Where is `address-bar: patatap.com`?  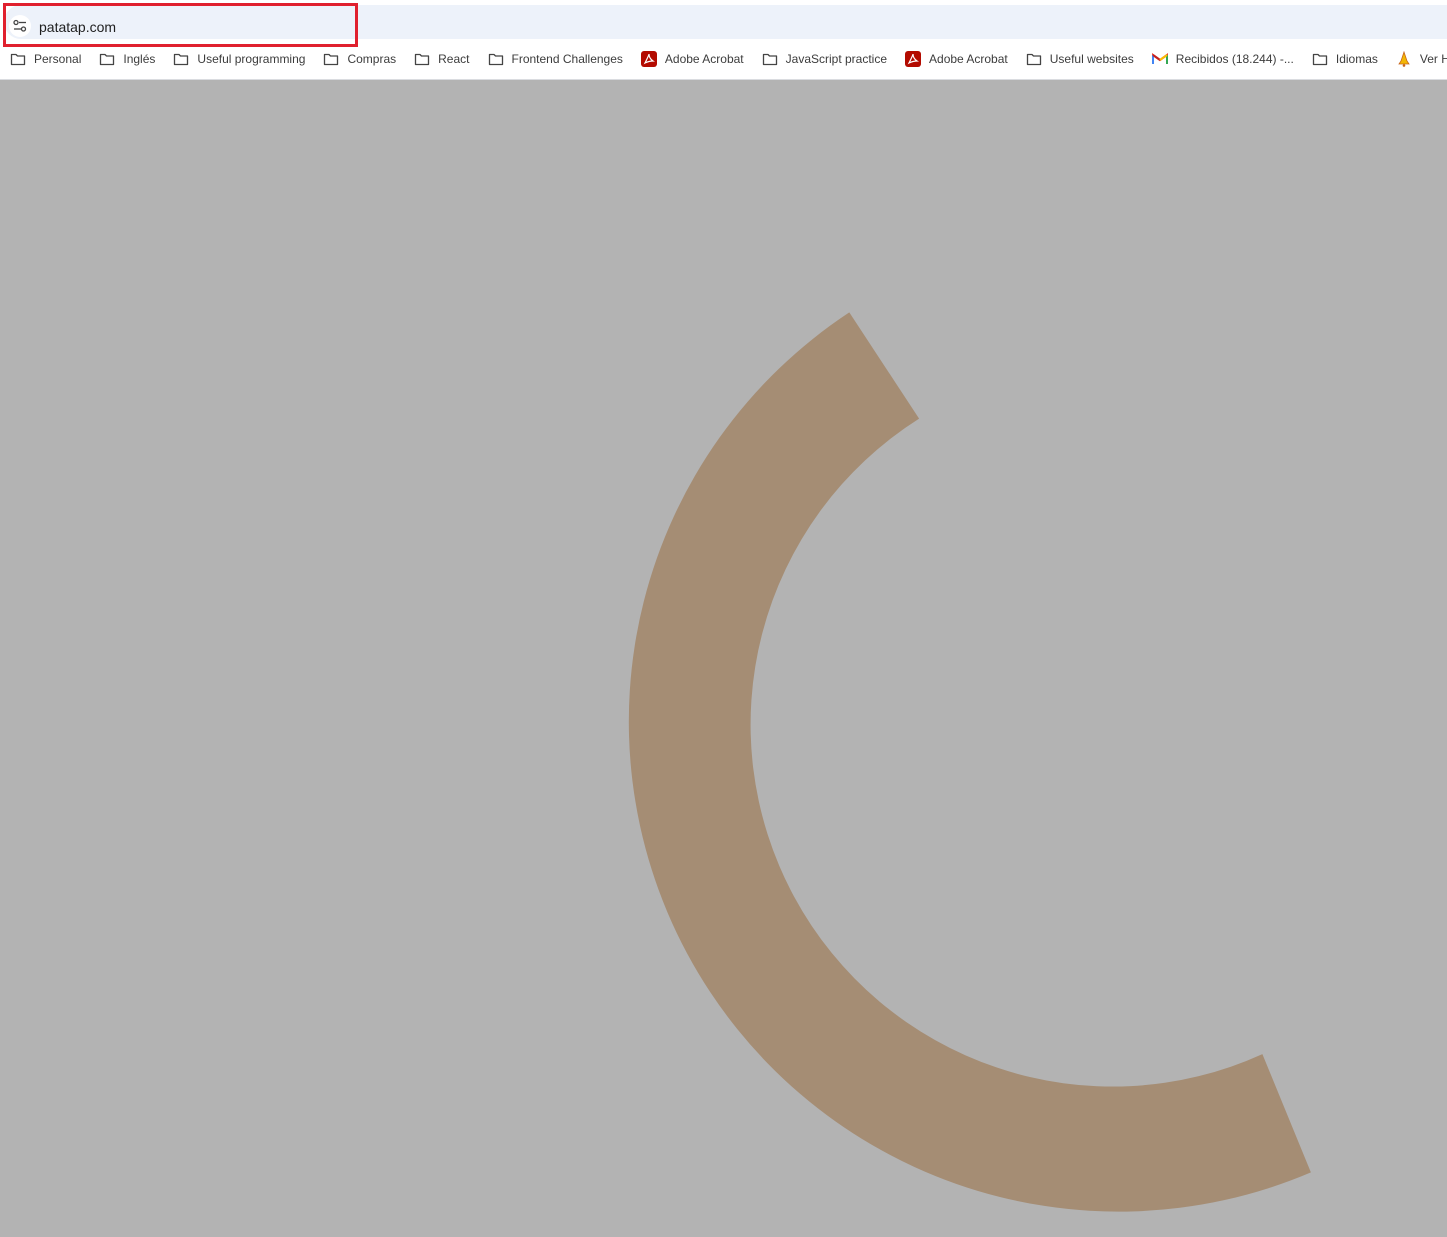 address-bar: patatap.com is located at coordinates (725, 22).